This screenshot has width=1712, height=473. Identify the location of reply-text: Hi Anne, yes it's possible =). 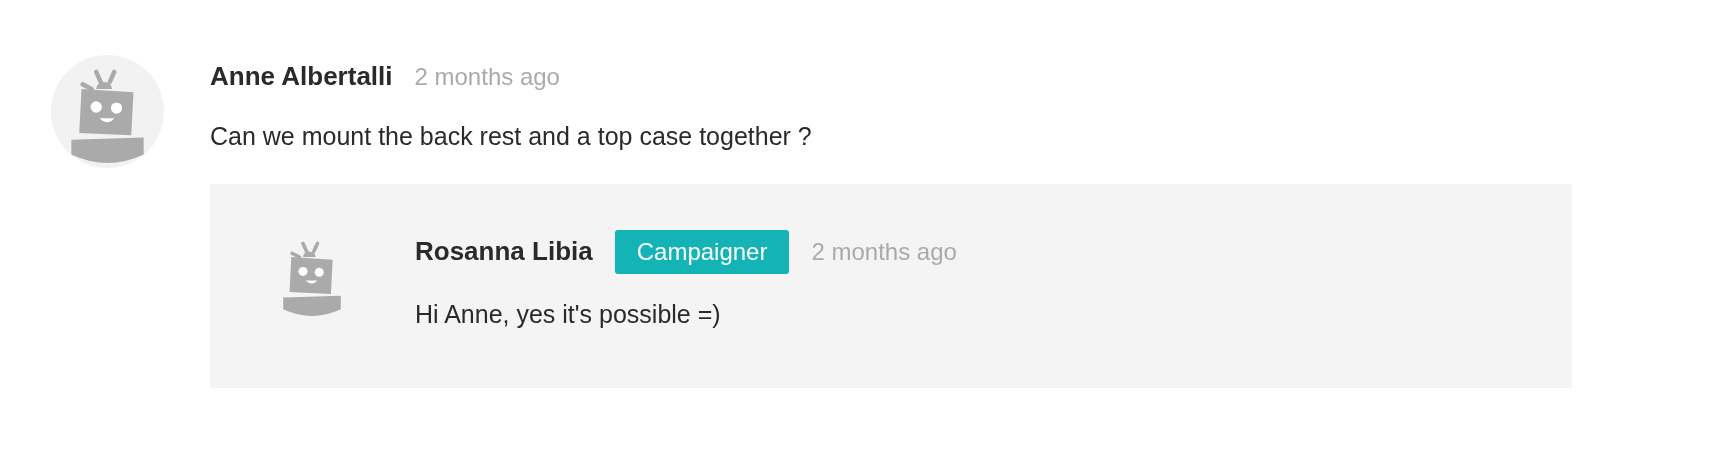
(568, 314).